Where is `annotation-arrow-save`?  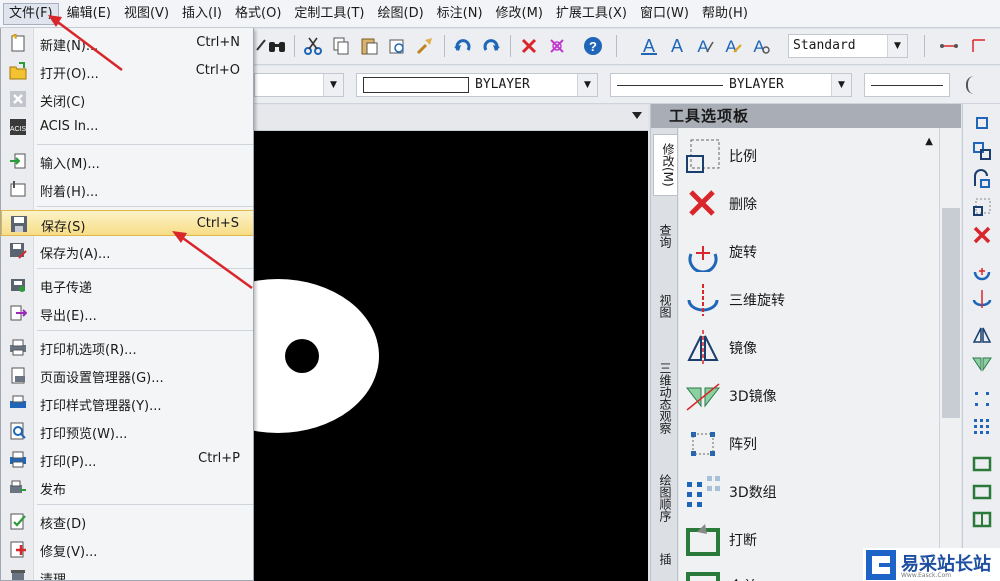 annotation-arrow-save is located at coordinates (212, 260).